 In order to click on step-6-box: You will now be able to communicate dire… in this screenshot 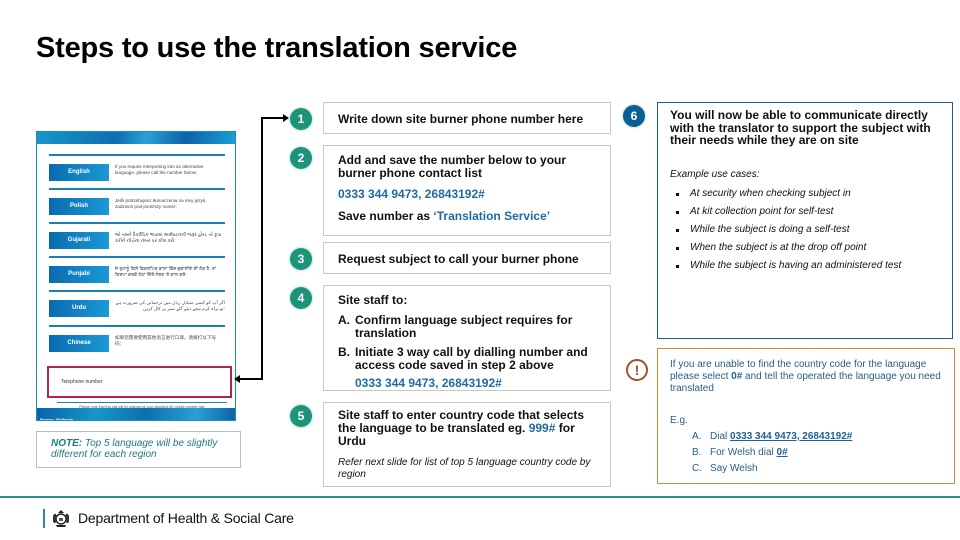, I will do `click(805, 220)`.